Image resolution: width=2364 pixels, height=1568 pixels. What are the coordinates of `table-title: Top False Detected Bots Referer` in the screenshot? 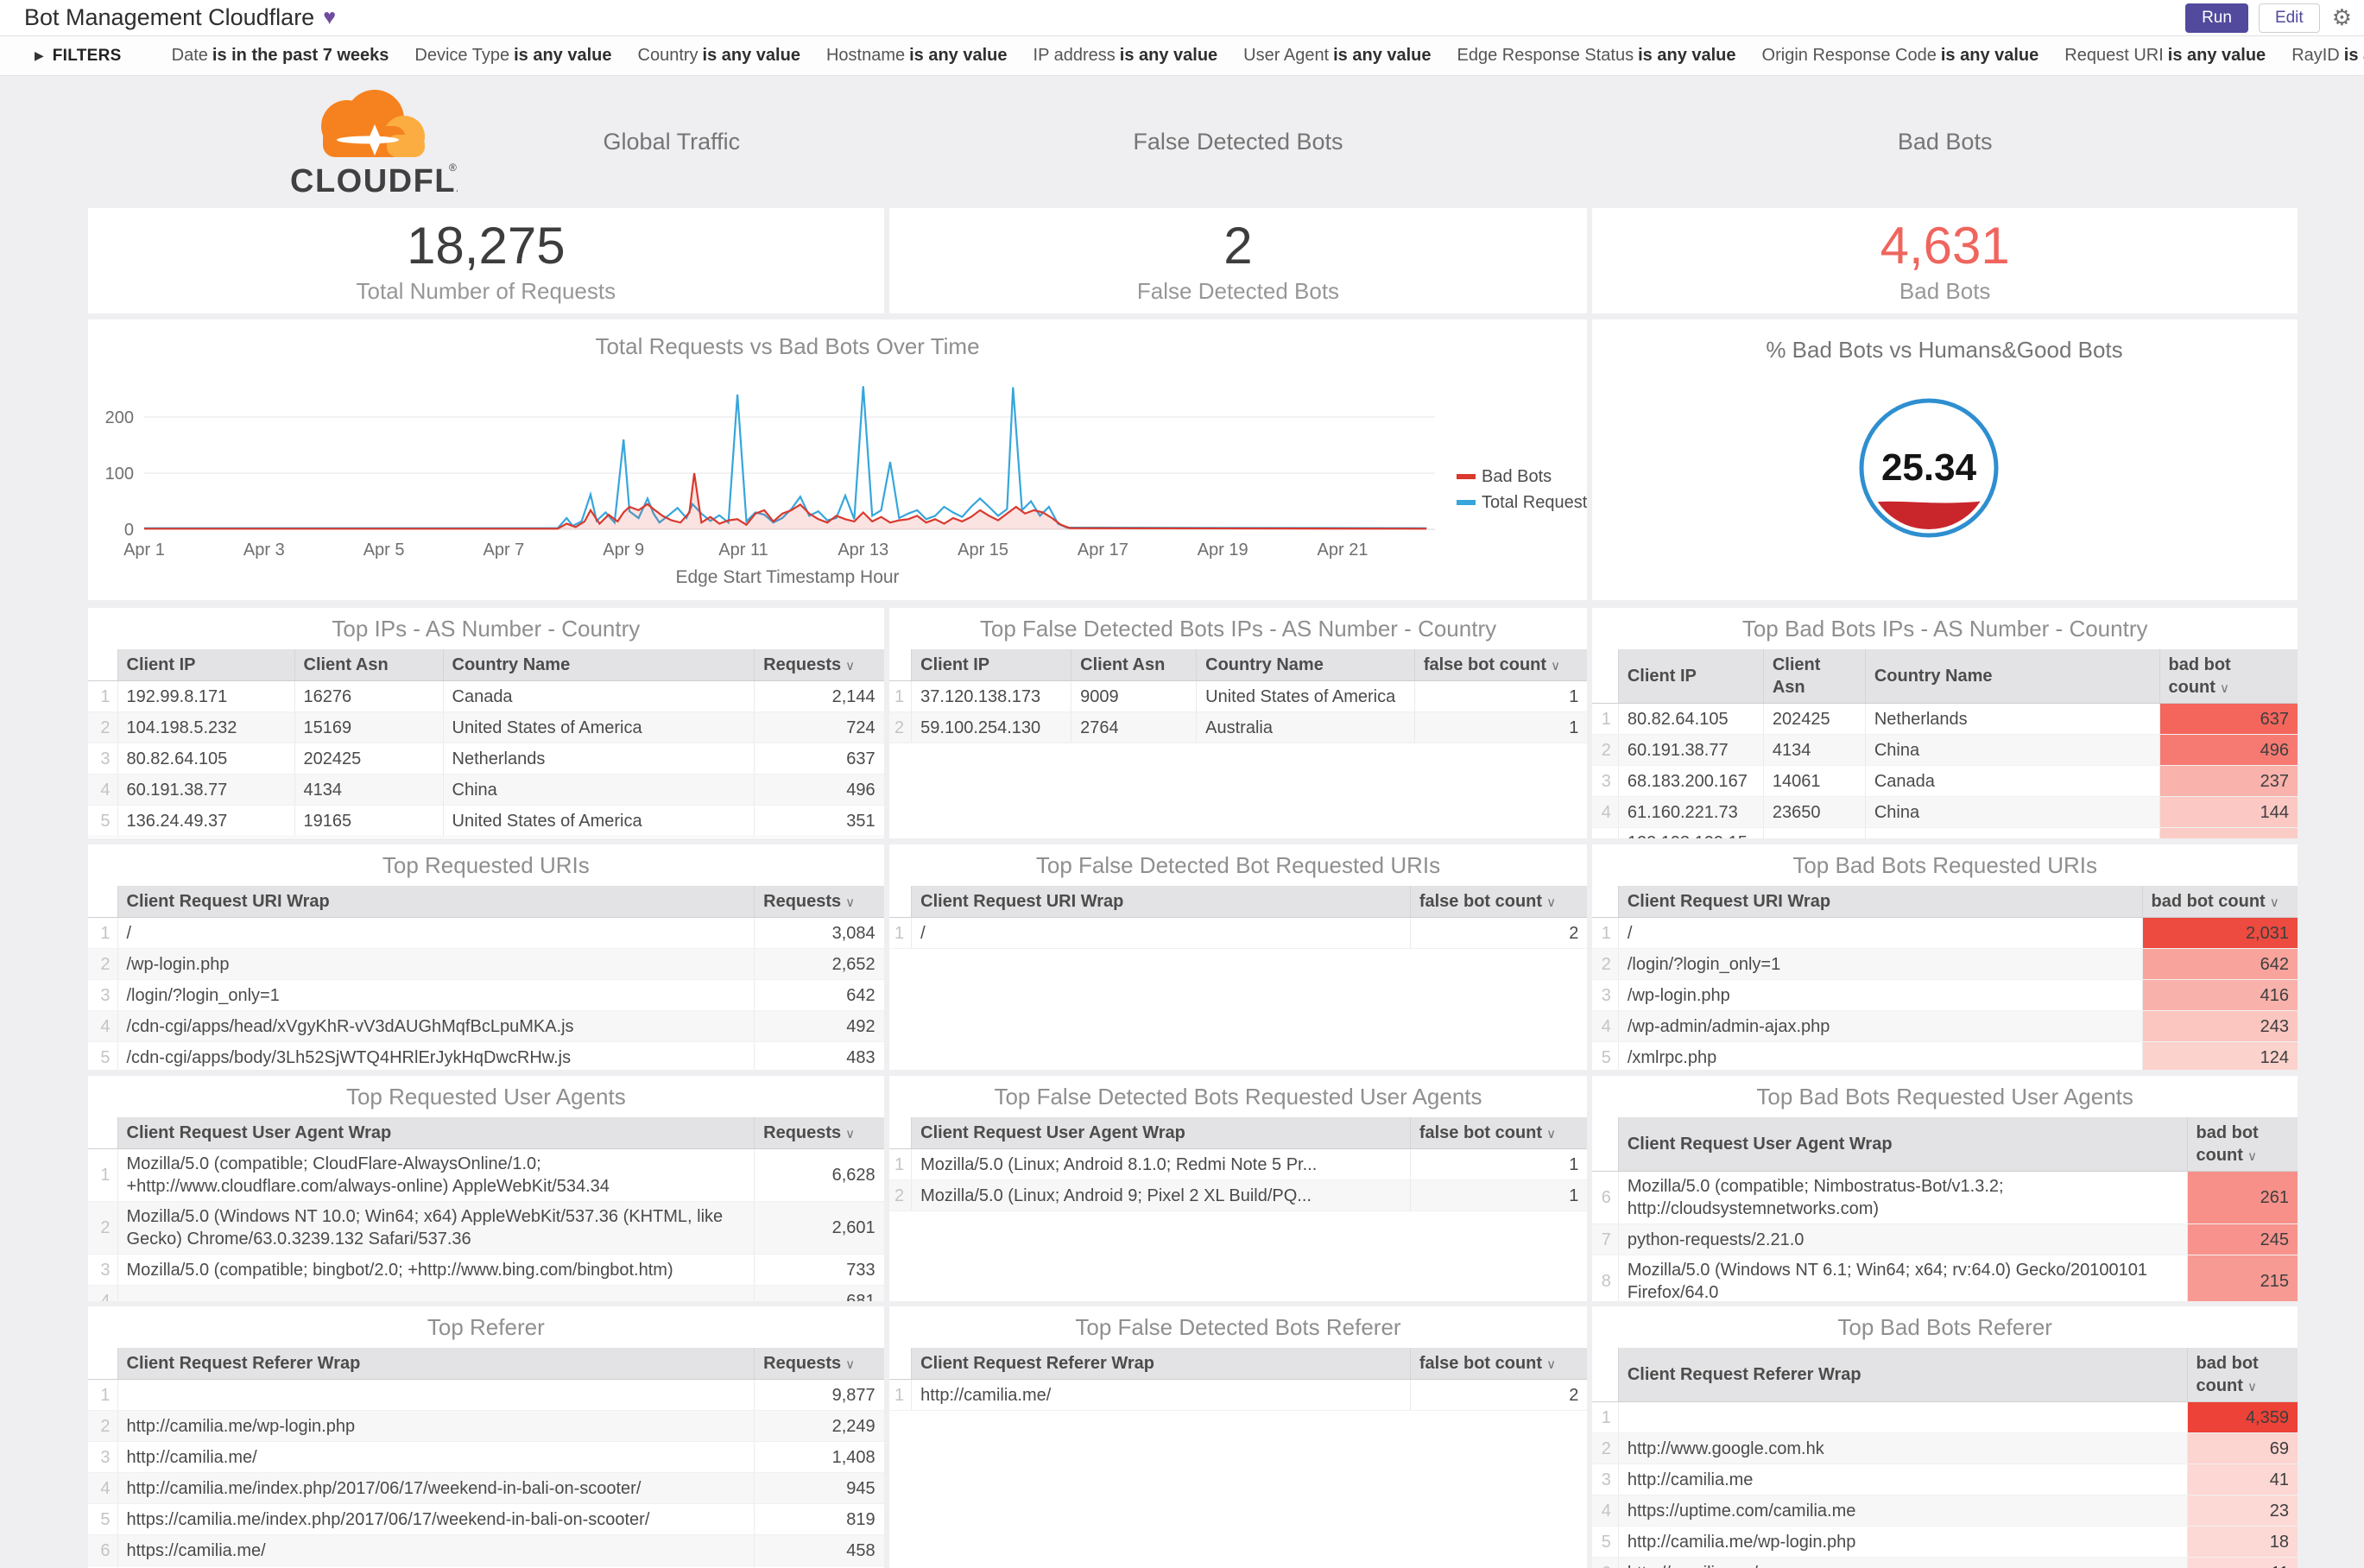 It's located at (1238, 1327).